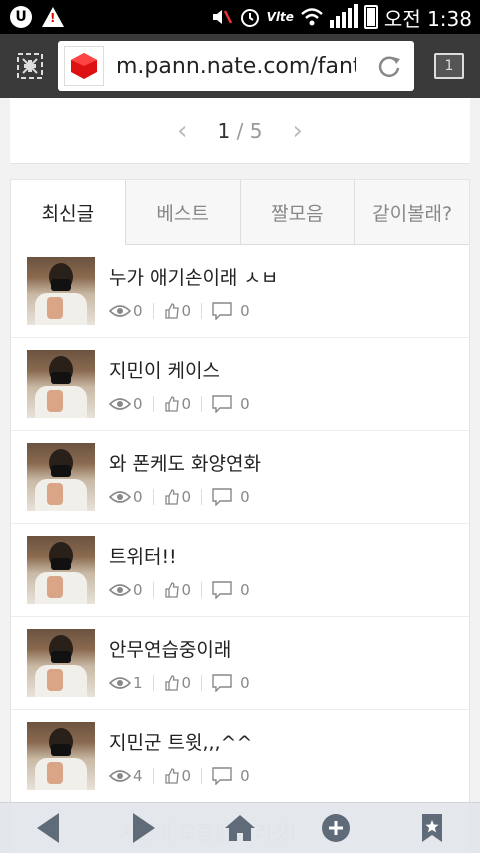 The image size is (480, 853). Describe the element at coordinates (370, 17) in the screenshot. I see `battery-icon` at that location.